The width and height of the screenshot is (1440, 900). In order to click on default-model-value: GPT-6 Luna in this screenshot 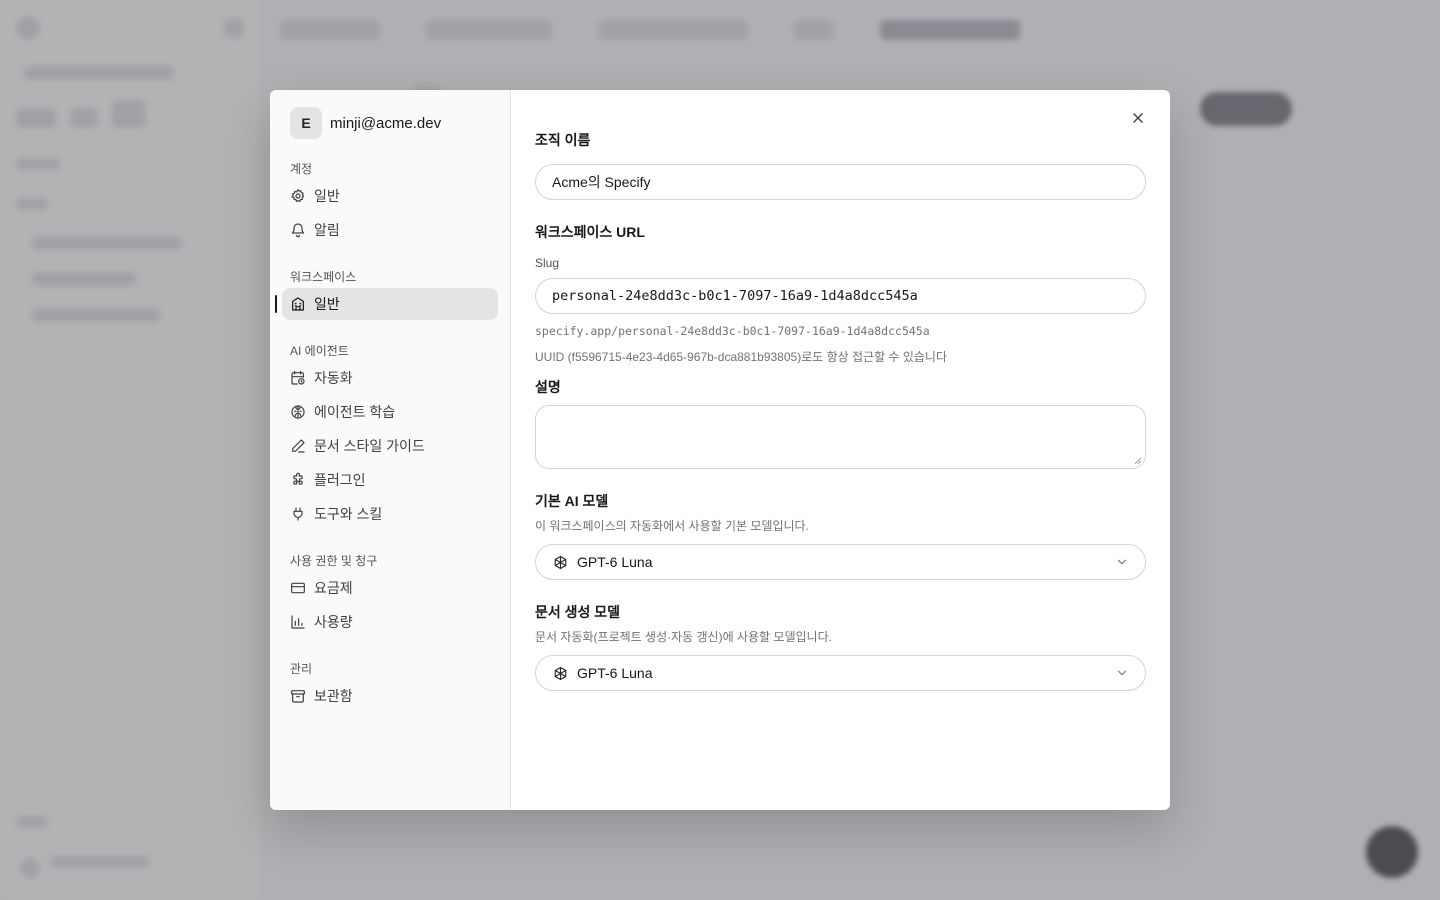, I will do `click(615, 562)`.